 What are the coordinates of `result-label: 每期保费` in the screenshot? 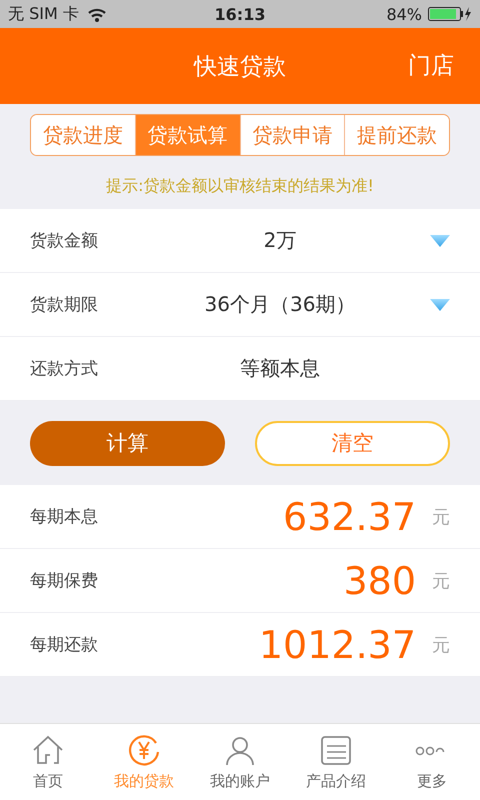 It's located at (64, 581).